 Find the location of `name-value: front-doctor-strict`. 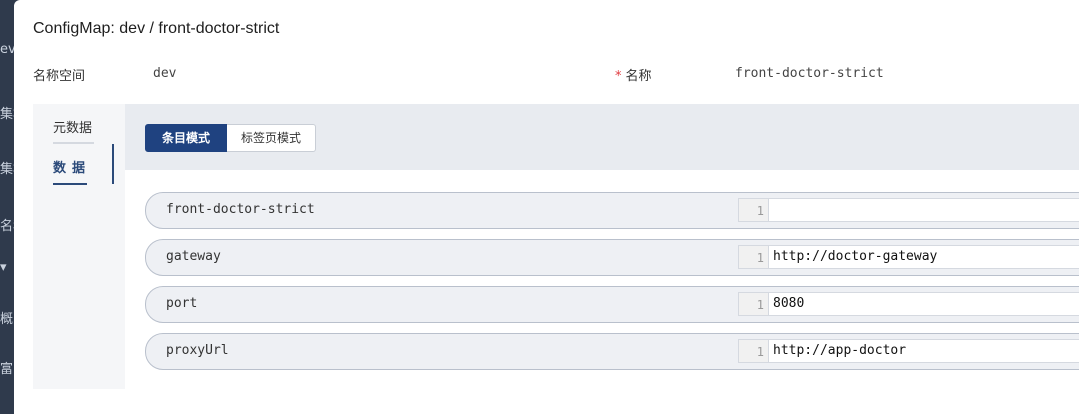

name-value: front-doctor-strict is located at coordinates (809, 73).